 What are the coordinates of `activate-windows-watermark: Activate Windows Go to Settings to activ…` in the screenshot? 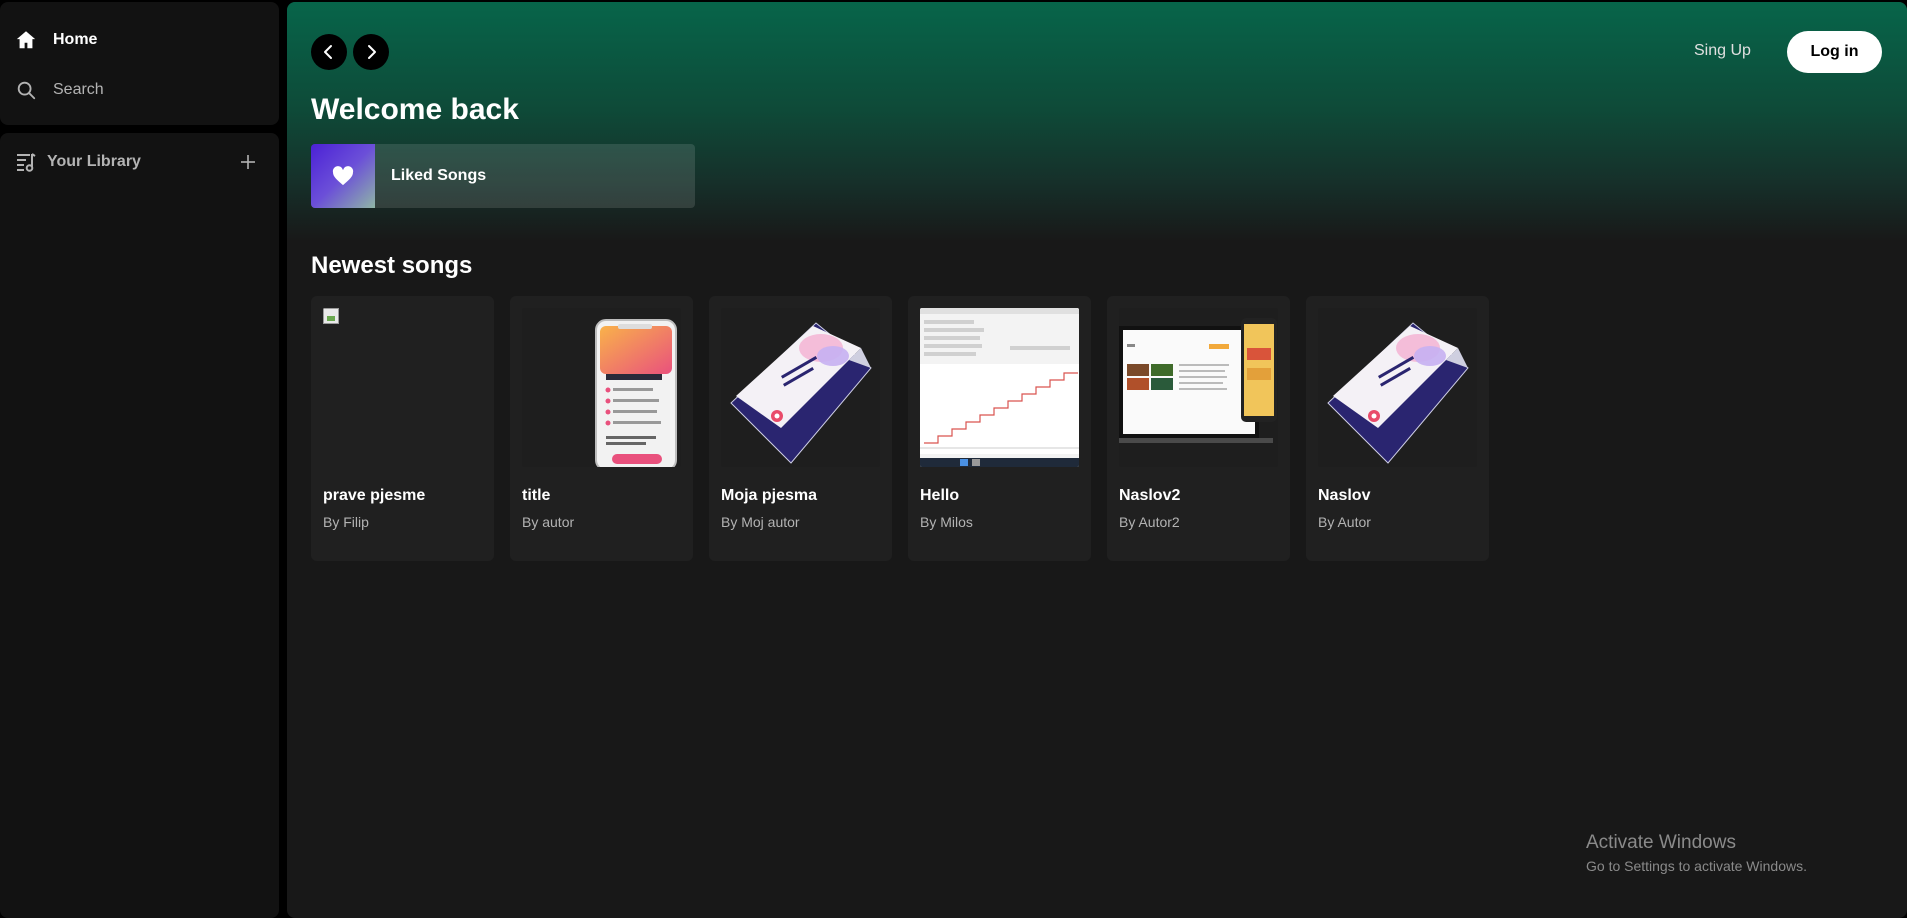 It's located at (1696, 853).